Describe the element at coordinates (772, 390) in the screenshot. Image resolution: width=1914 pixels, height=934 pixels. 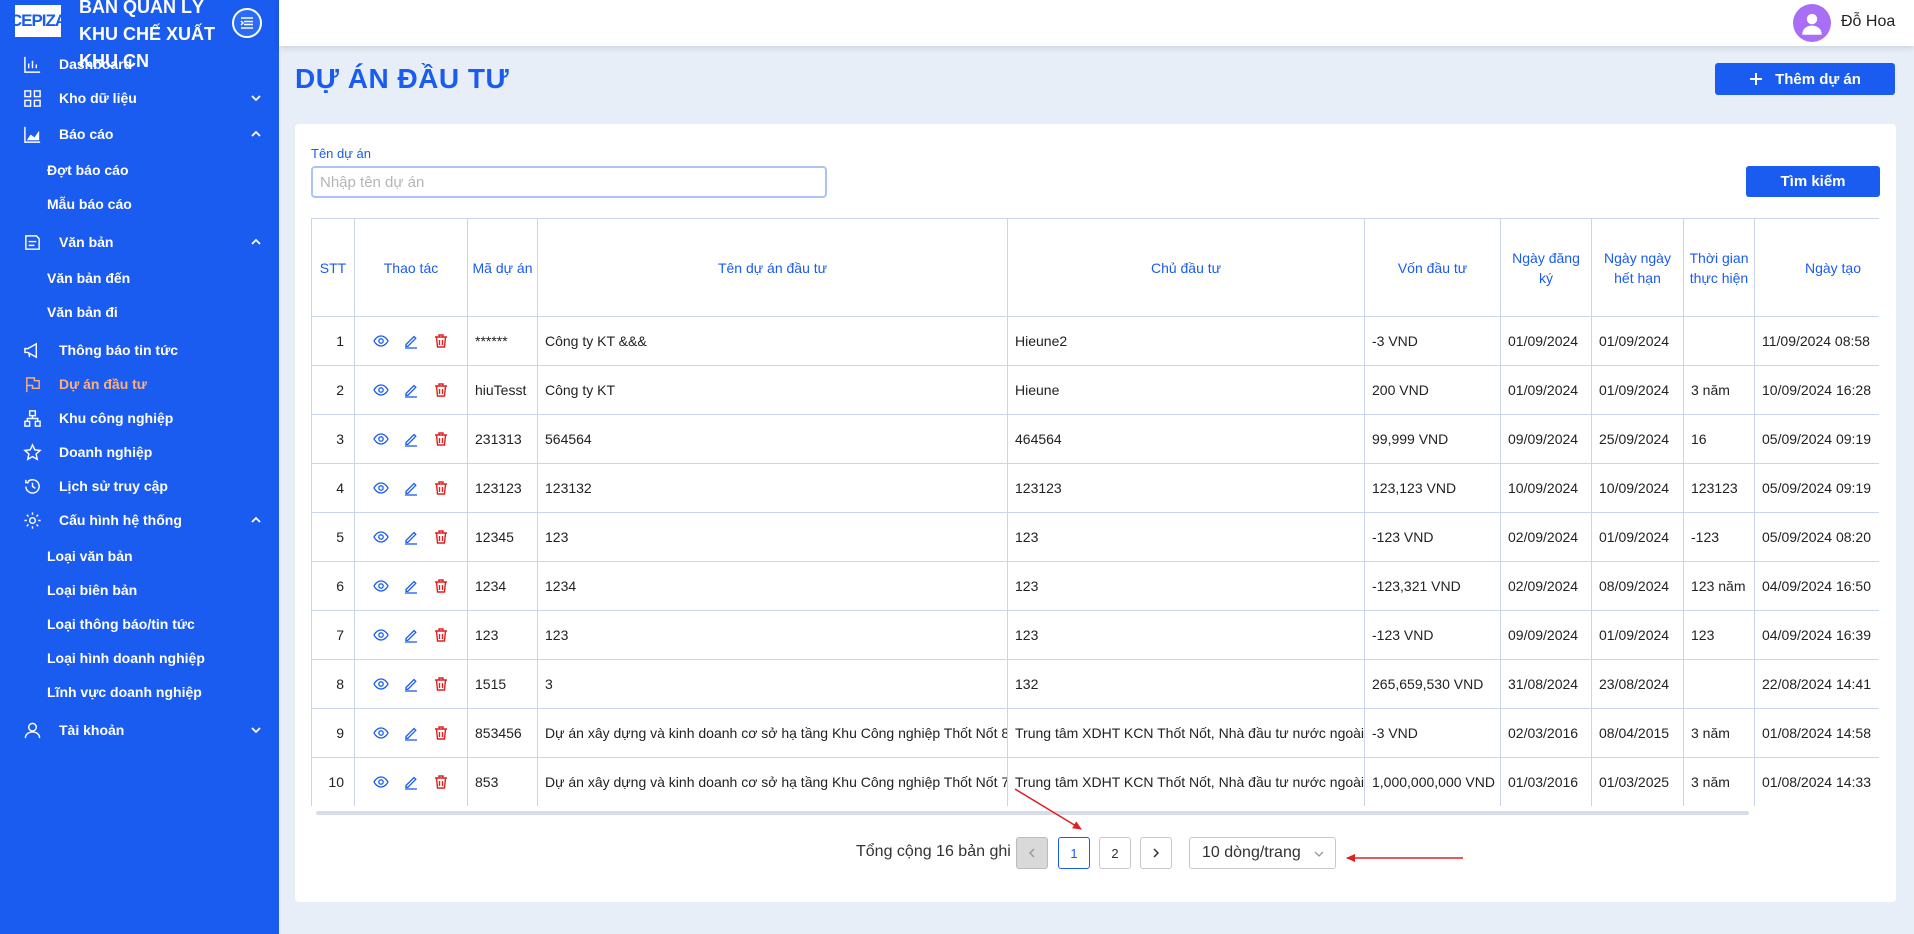
I see `cell-name: Công ty KT` at that location.